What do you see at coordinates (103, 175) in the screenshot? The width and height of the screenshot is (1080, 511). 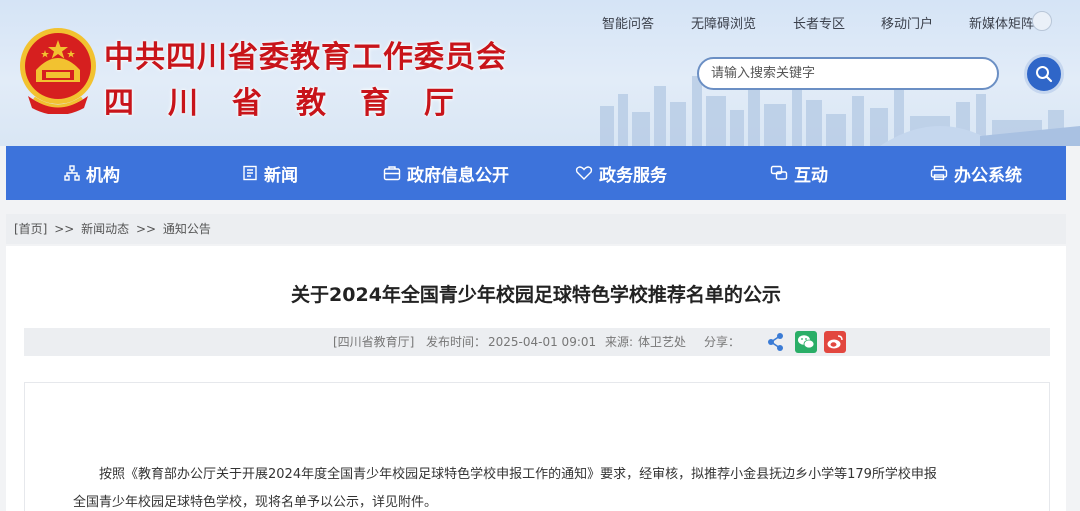 I see `nav-item-label: 机构` at bounding box center [103, 175].